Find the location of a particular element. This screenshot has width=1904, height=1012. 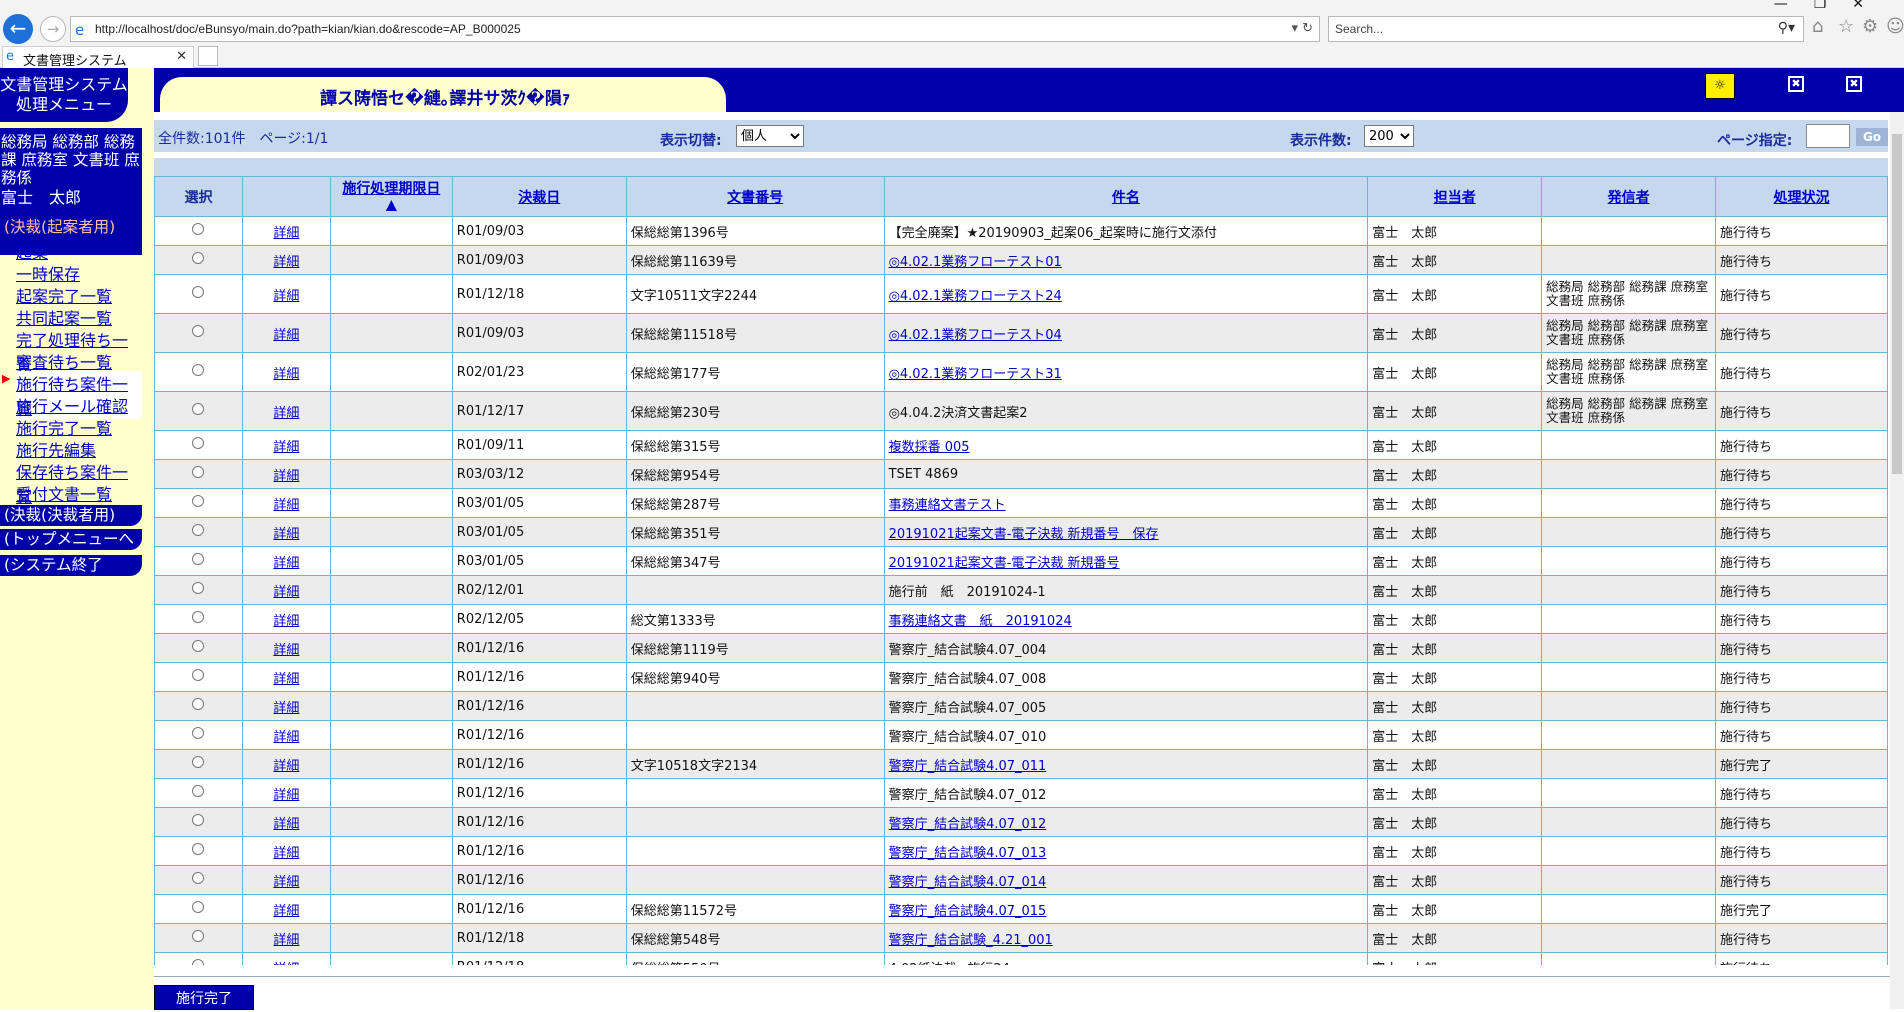

row-subject: 警察庁_結合試験4.07_014 is located at coordinates (1126, 880).